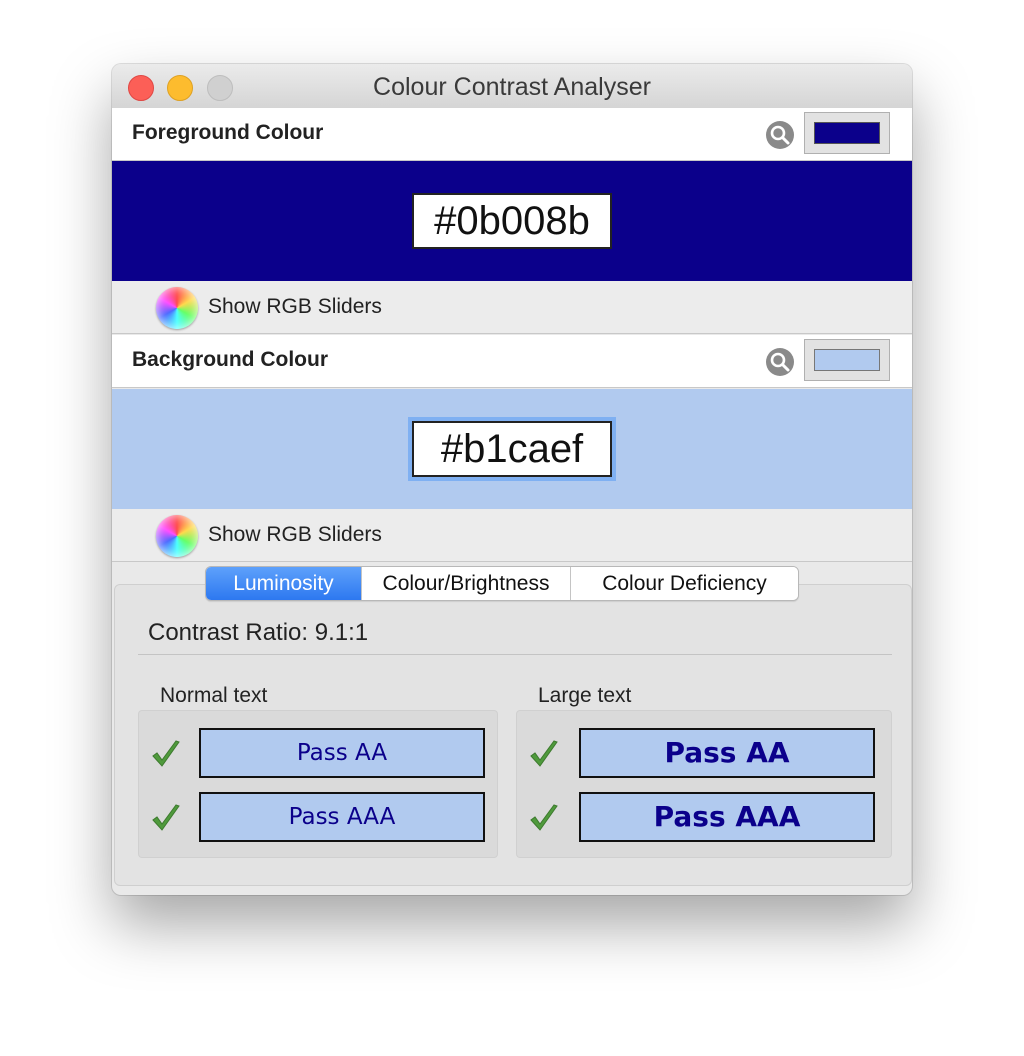 Image resolution: width=1024 pixels, height=1056 pixels. I want to click on foreground-rgb-sliders-label: Show RGB Sliders, so click(295, 306).